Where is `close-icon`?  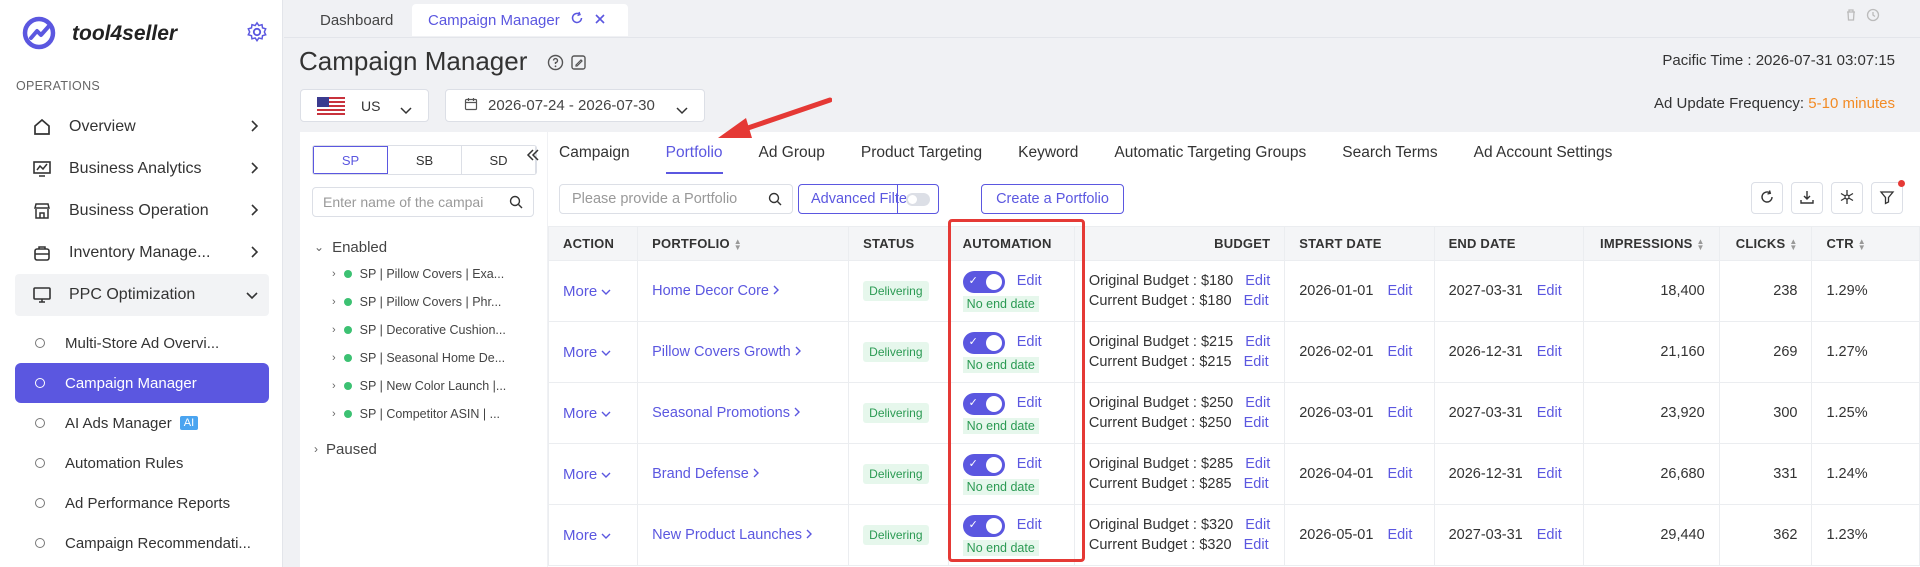
close-icon is located at coordinates (600, 20).